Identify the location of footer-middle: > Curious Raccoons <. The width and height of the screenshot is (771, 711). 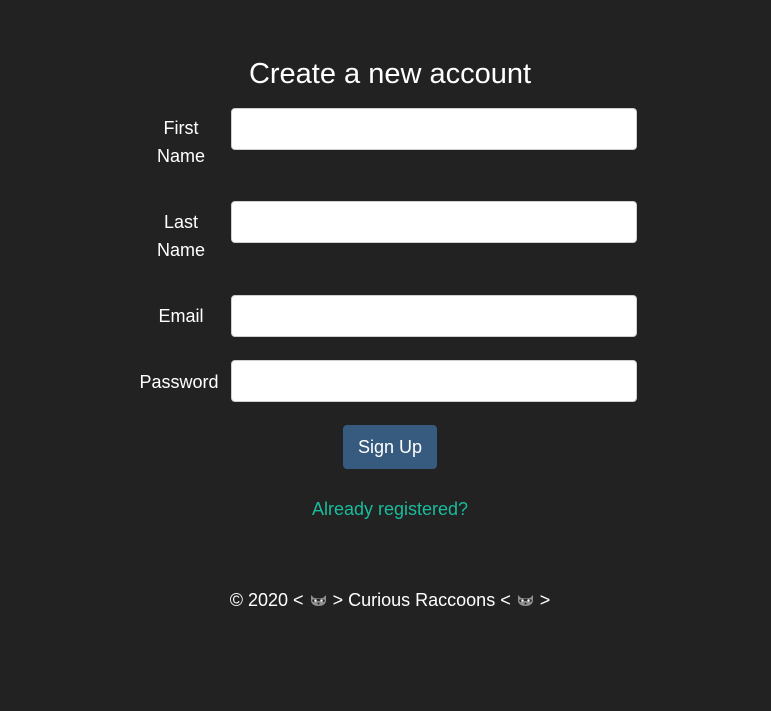
(421, 600).